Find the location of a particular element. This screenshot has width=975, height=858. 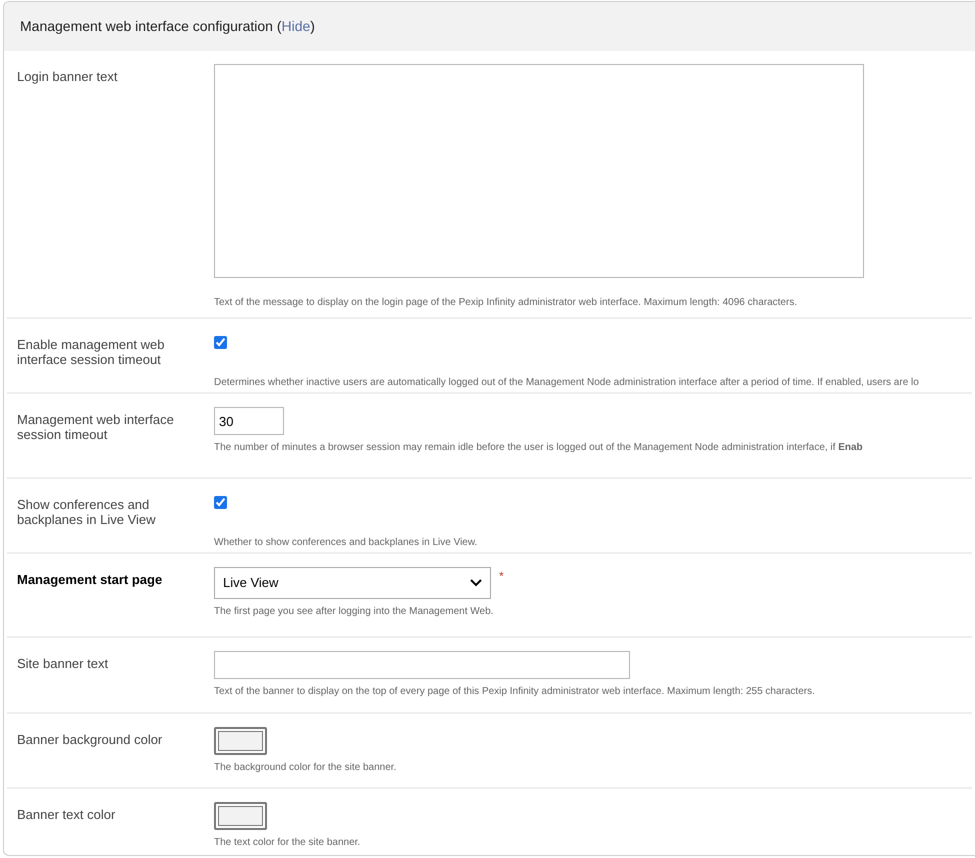

help-text: The text color for the site banner. is located at coordinates (287, 843).